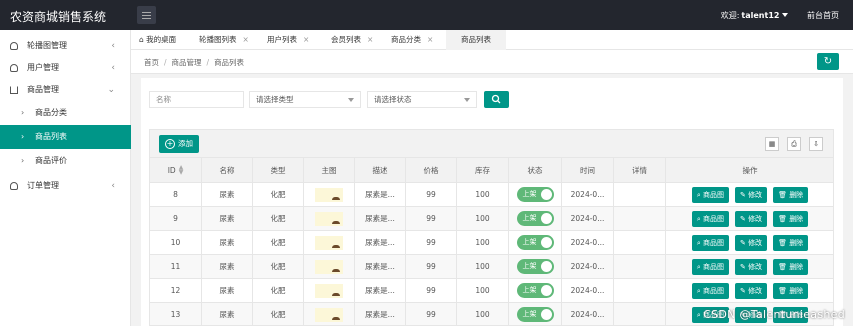 The image size is (853, 326). What do you see at coordinates (65, 113) in the screenshot?
I see `sidebar-subitem-categories: › 商品分类` at bounding box center [65, 113].